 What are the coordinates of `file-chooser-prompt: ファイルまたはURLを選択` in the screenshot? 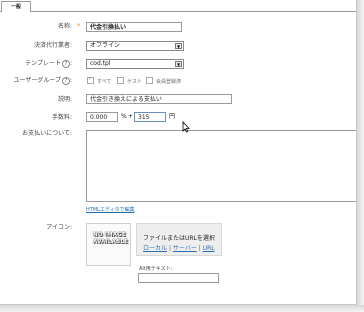 It's located at (179, 238).